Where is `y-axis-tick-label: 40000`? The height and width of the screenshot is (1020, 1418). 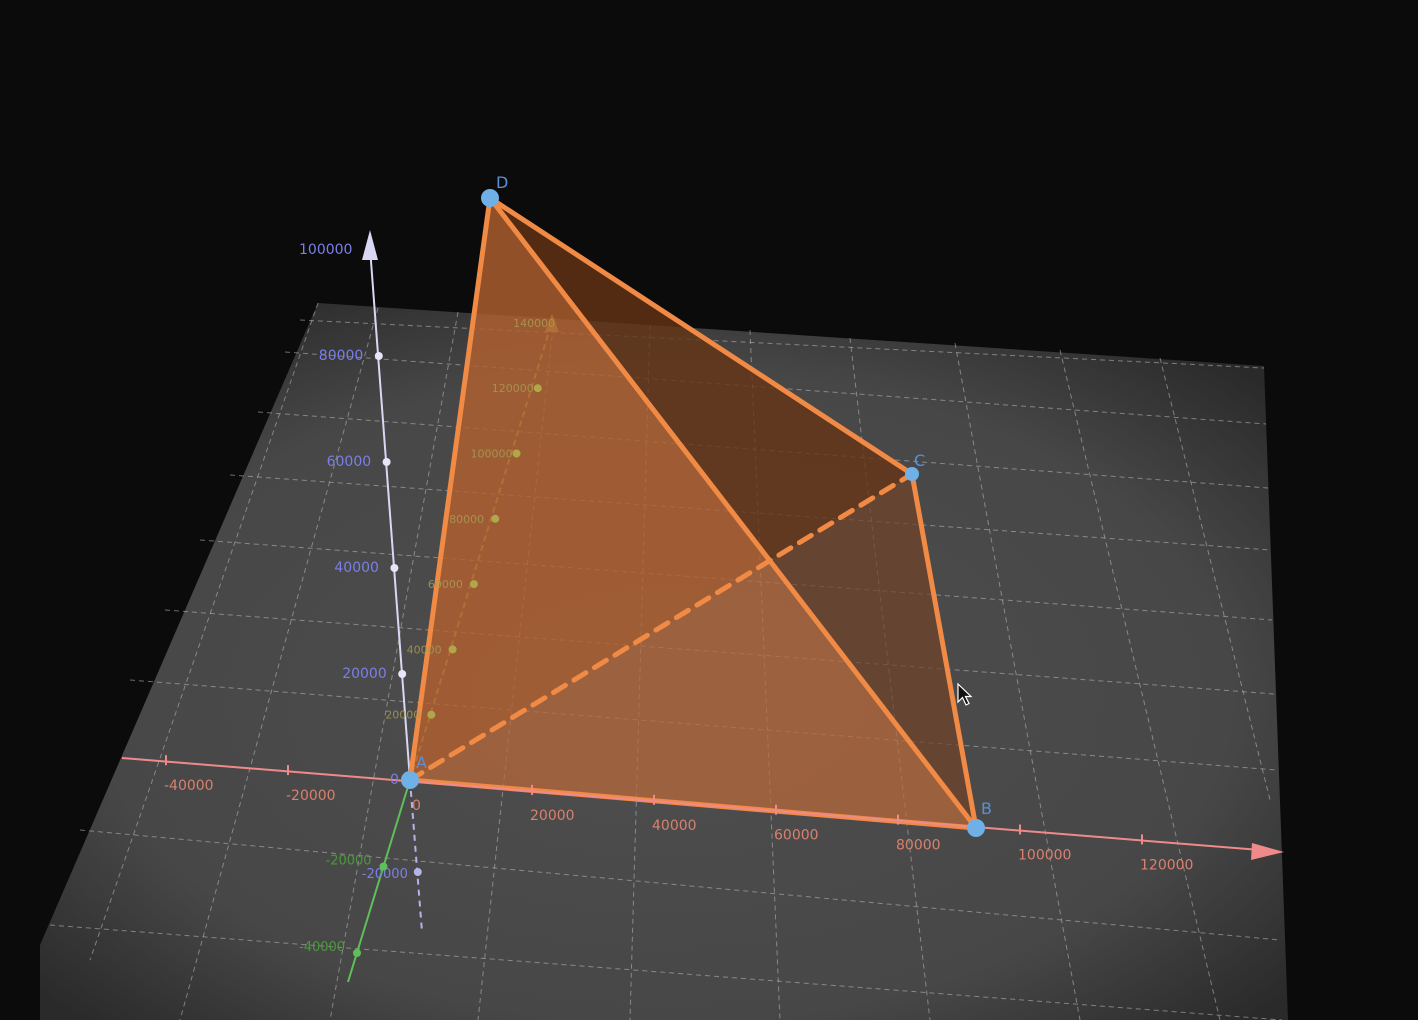 y-axis-tick-label: 40000 is located at coordinates (424, 649).